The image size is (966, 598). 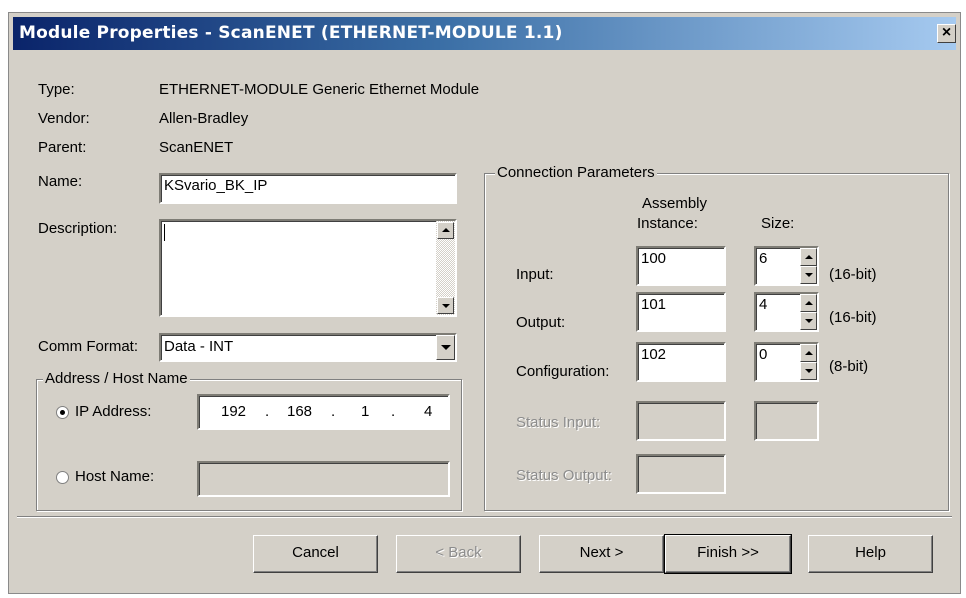 I want to click on input-instance-value: 100, so click(x=654, y=258).